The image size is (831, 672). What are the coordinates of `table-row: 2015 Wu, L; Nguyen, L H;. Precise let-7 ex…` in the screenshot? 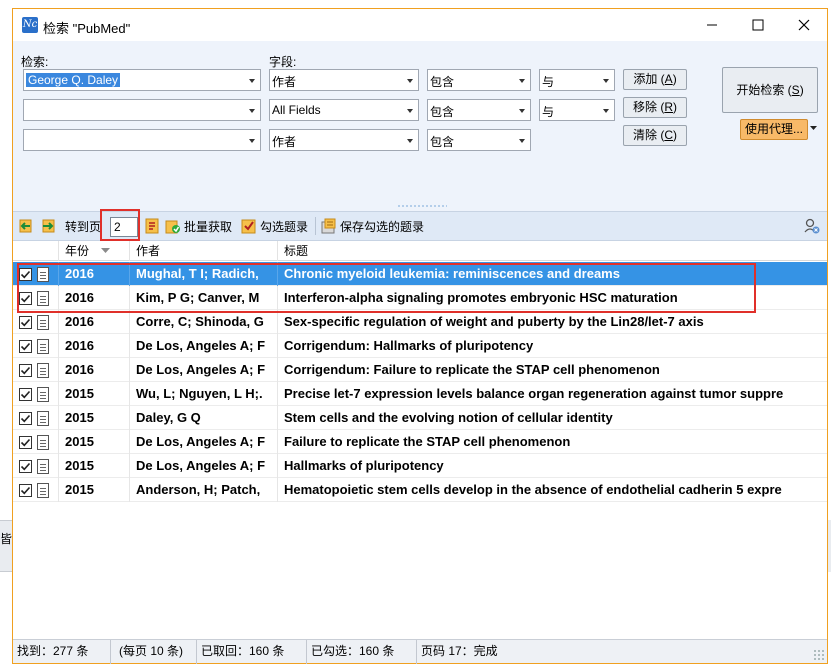 It's located at (420, 394).